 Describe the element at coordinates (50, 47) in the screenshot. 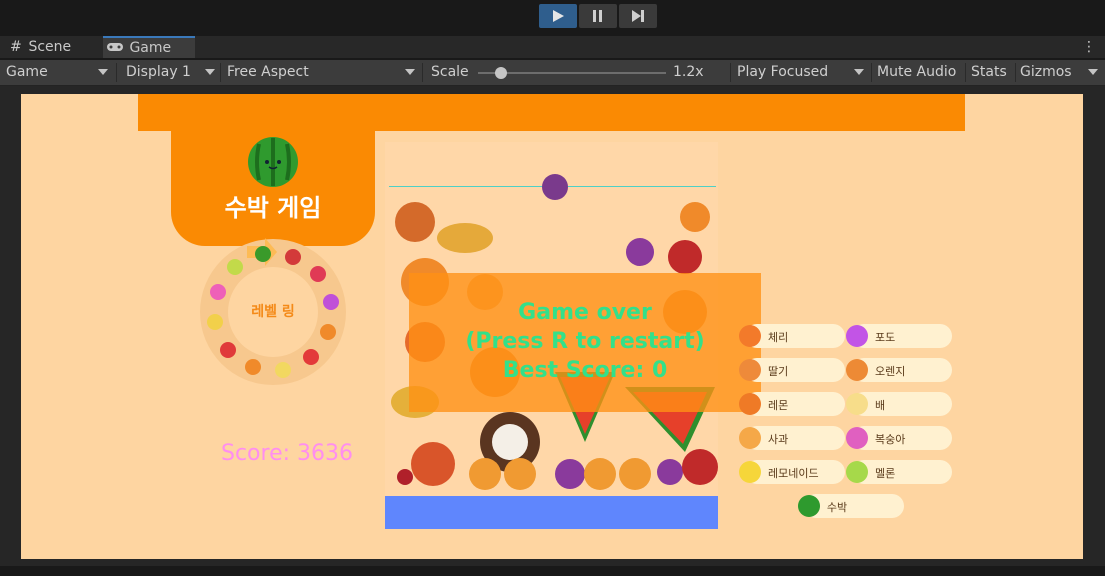

I see `tab-scene-label: Scene` at that location.